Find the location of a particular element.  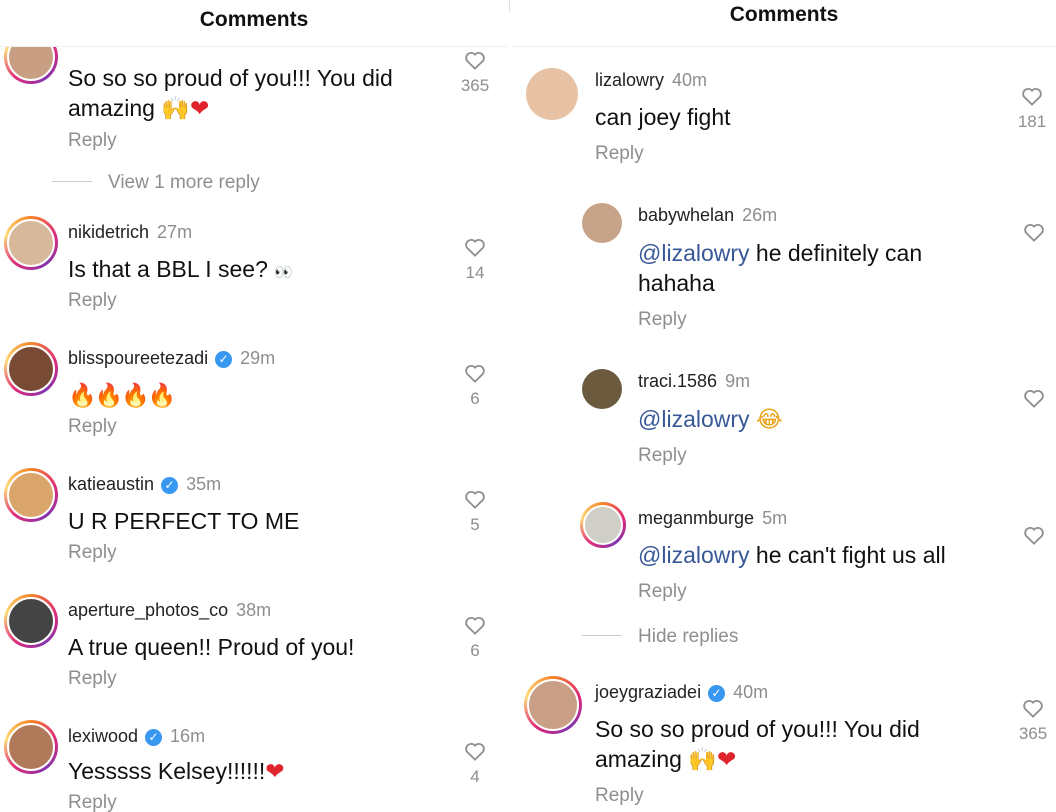

timestamp: 40m is located at coordinates (751, 692).